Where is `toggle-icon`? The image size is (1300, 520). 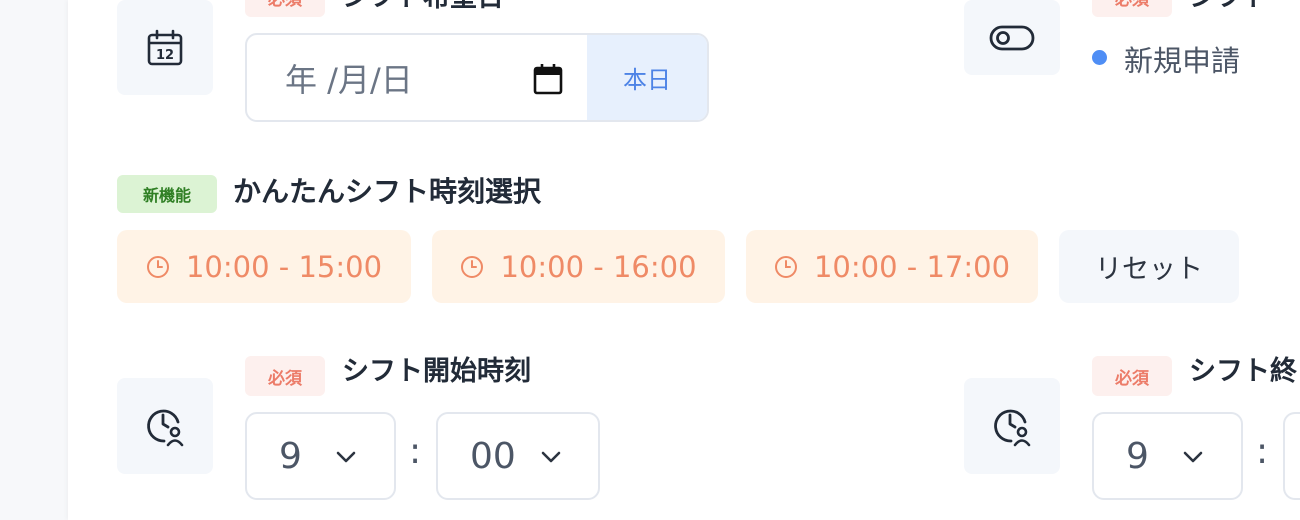 toggle-icon is located at coordinates (1012, 37).